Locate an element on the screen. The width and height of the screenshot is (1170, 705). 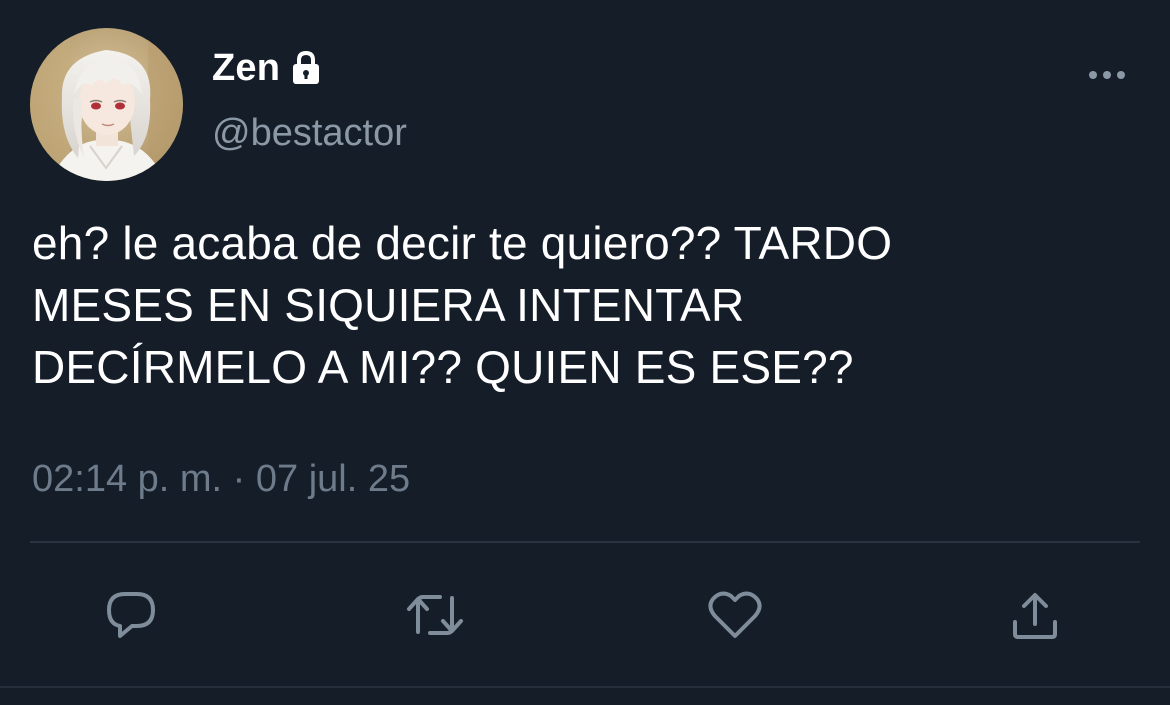
tweet-timestamp: 02:14 p. m. · 07 jul. 25 is located at coordinates (221, 479).